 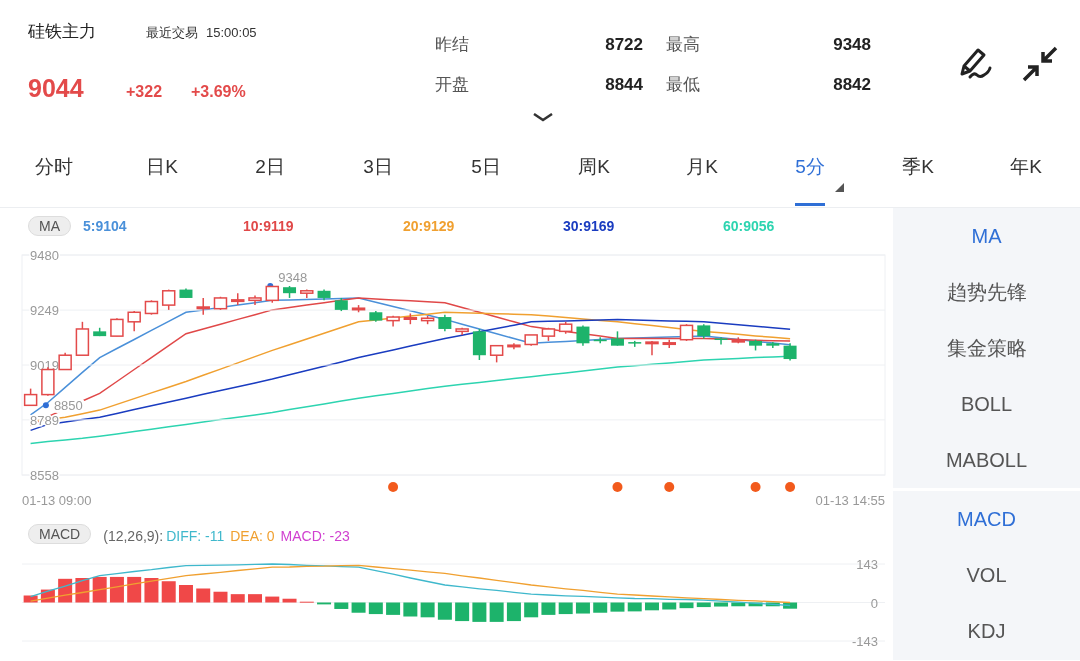 I want to click on macd-params: (12,26,9):, so click(x=133, y=536).